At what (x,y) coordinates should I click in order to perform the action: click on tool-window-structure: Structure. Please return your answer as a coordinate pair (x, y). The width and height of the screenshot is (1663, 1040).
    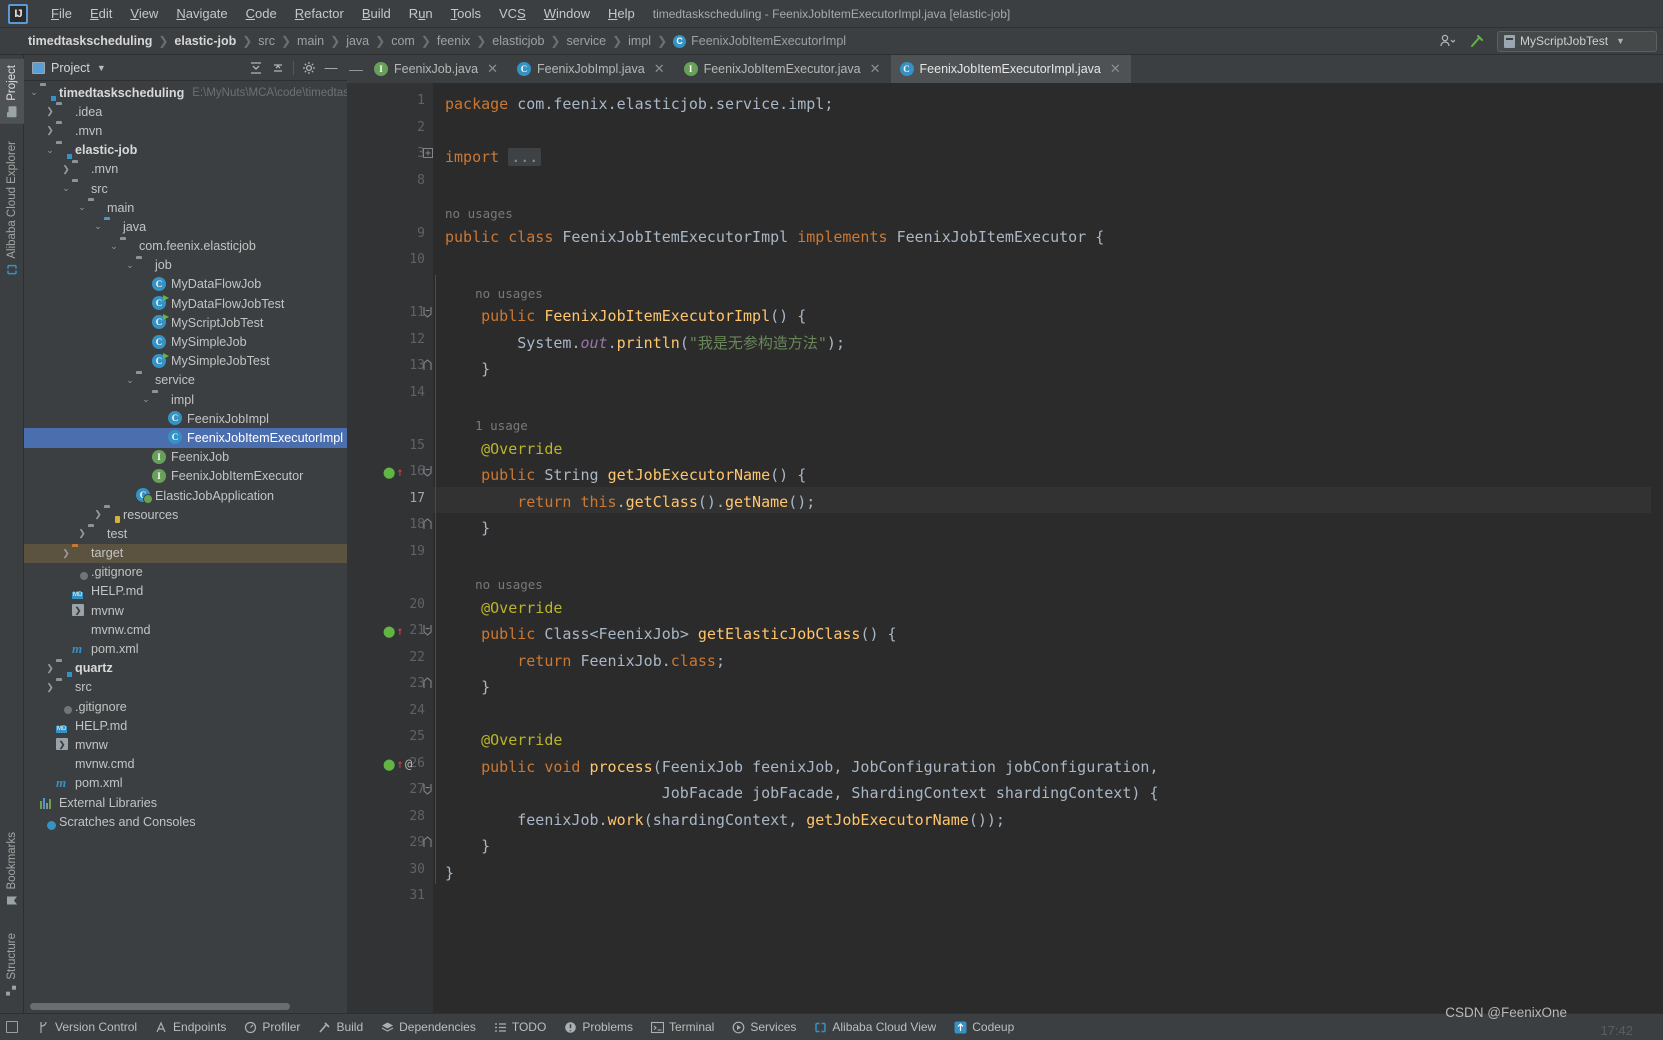
    Looking at the image, I should click on (12, 965).